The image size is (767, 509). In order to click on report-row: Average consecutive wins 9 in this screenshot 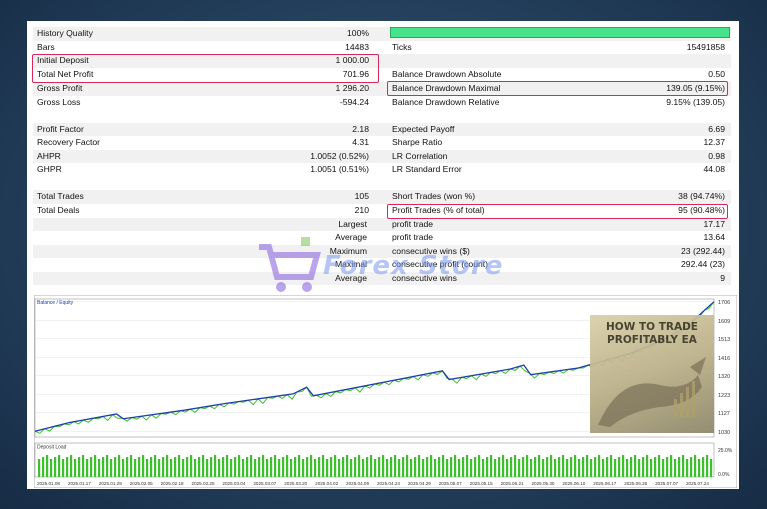, I will do `click(382, 278)`.